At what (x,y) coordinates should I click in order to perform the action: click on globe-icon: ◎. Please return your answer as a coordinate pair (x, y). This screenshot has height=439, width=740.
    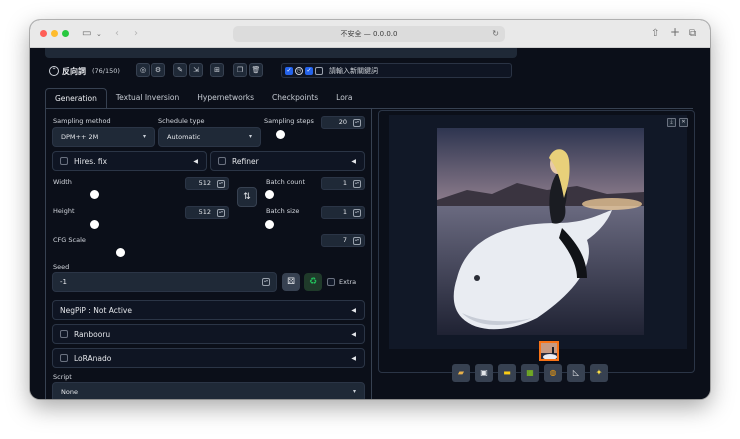
    Looking at the image, I should click on (143, 70).